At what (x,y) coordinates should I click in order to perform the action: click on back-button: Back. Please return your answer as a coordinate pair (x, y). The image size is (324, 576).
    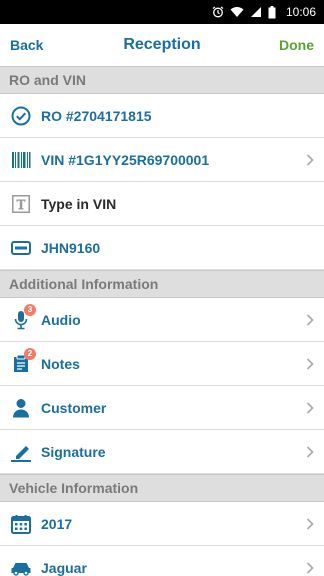
    Looking at the image, I should click on (26, 45).